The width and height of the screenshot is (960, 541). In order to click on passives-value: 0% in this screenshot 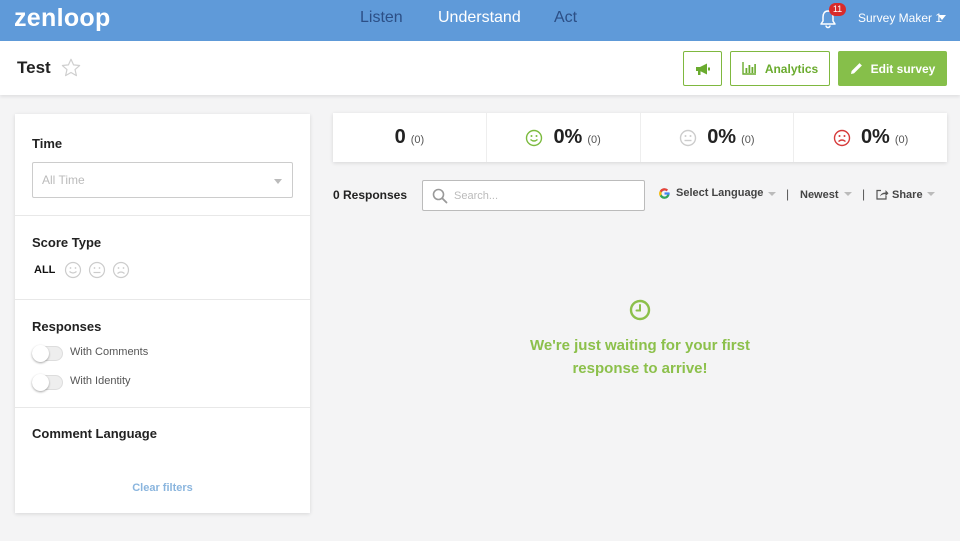, I will do `click(722, 137)`.